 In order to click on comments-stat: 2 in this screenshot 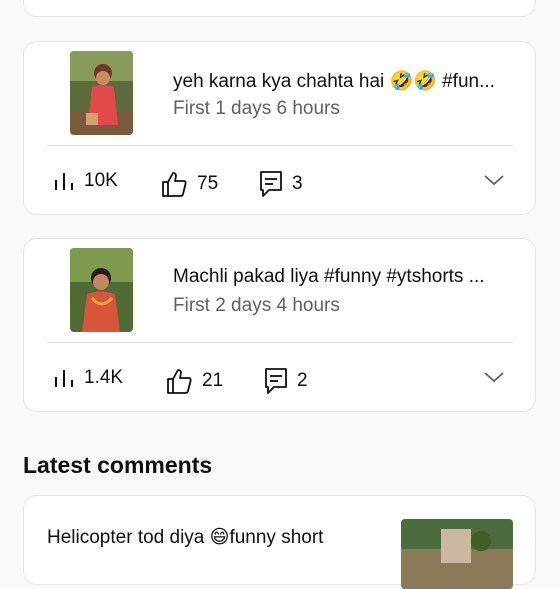, I will do `click(286, 381)`.